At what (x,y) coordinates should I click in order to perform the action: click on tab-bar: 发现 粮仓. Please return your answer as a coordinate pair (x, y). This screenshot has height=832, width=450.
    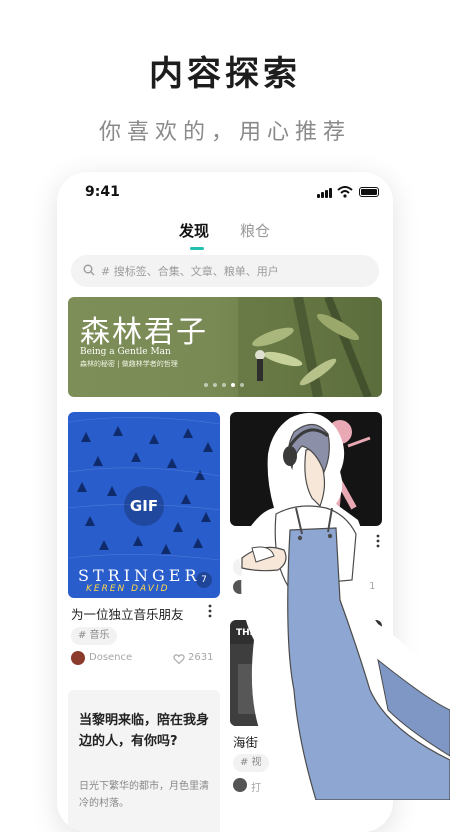
    Looking at the image, I should click on (225, 237).